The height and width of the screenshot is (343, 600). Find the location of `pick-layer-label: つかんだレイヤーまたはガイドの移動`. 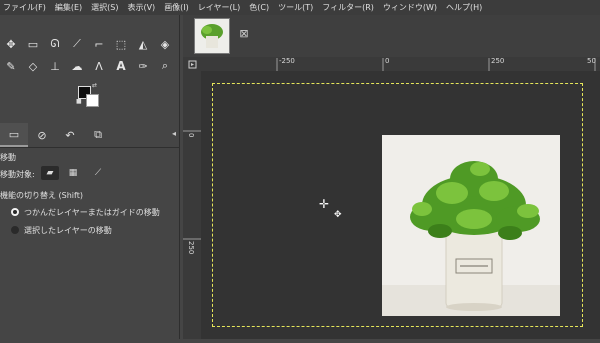

pick-layer-label: つかんだレイヤーまたはガイドの移動 is located at coordinates (92, 212).